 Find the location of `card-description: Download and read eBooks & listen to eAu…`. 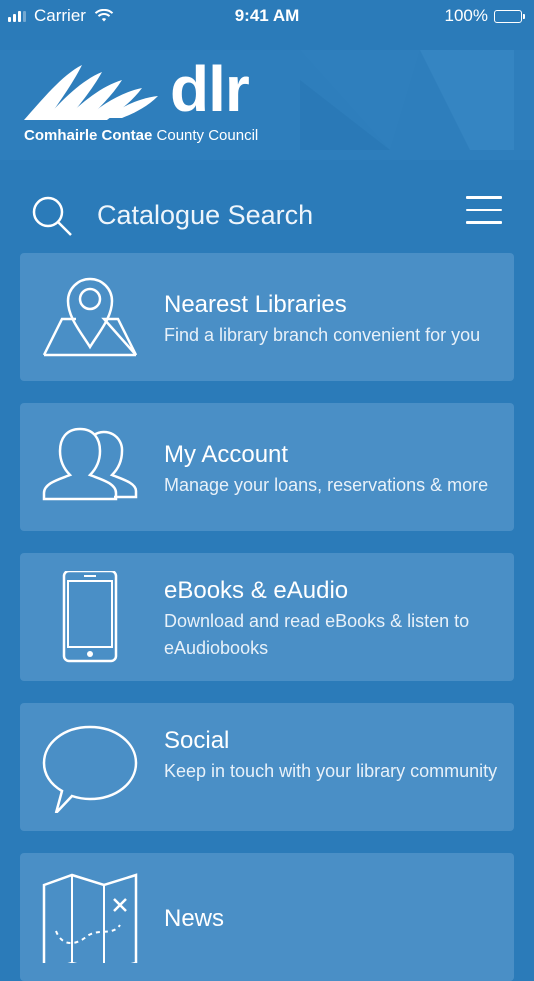

card-description: Download and read eBooks & listen to eAu… is located at coordinates (317, 634).